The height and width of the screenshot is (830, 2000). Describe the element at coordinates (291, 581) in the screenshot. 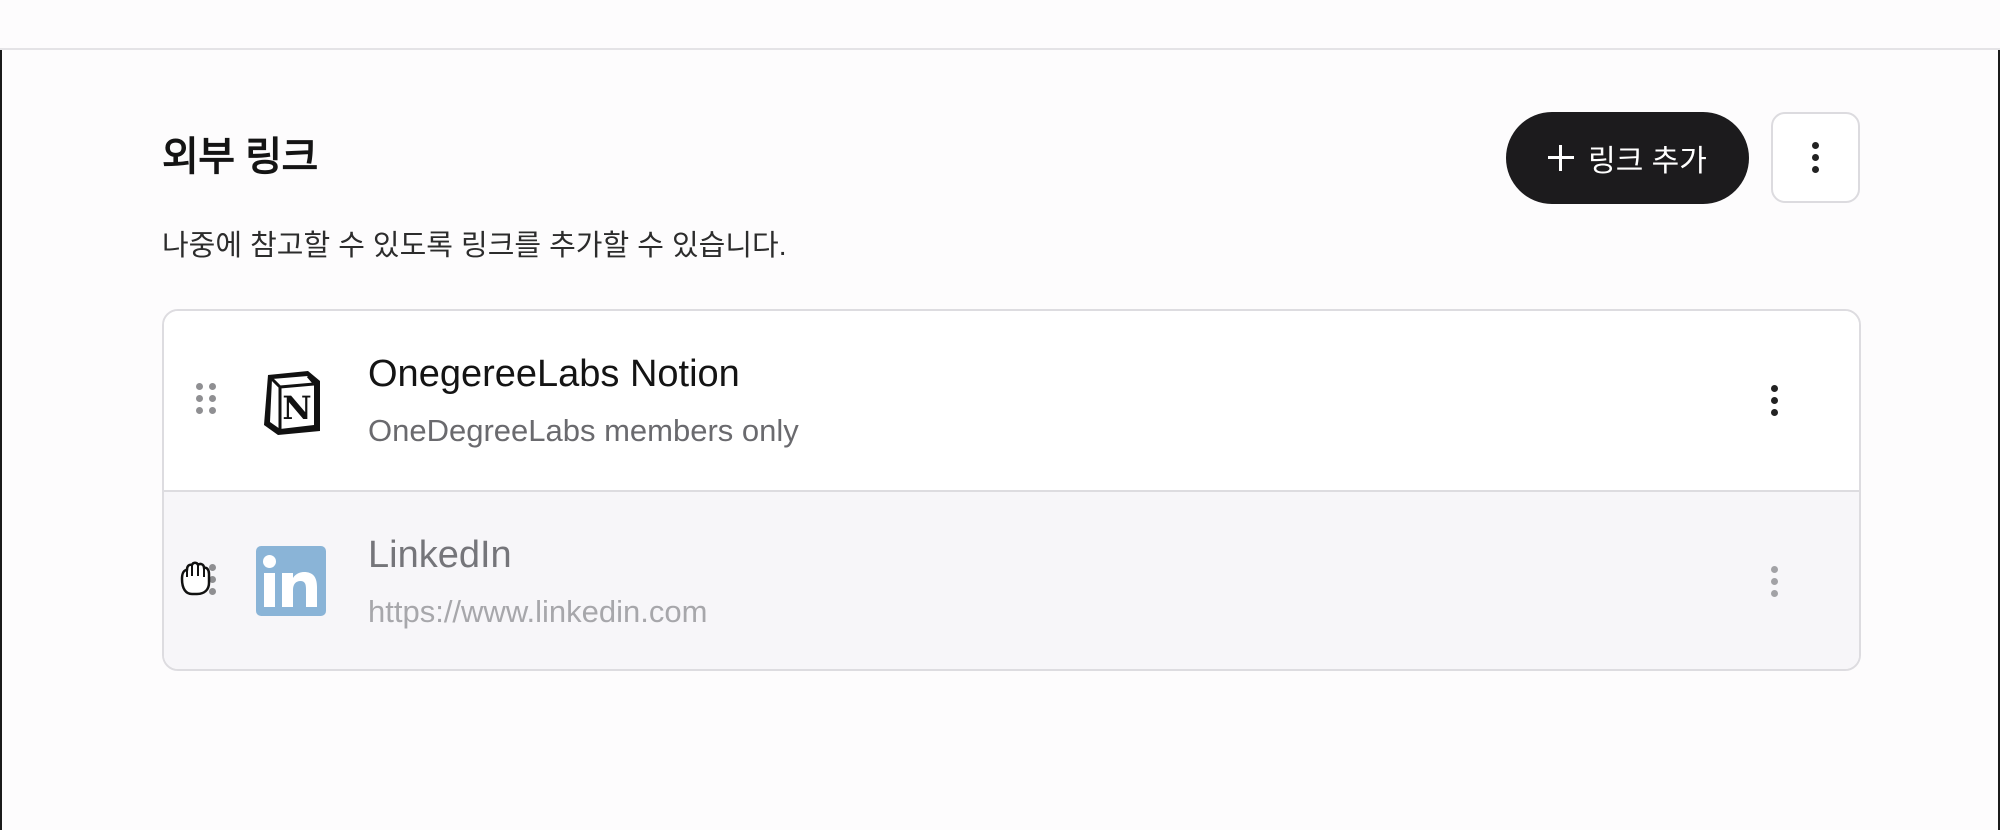

I see `linkedin-logo-icon` at that location.